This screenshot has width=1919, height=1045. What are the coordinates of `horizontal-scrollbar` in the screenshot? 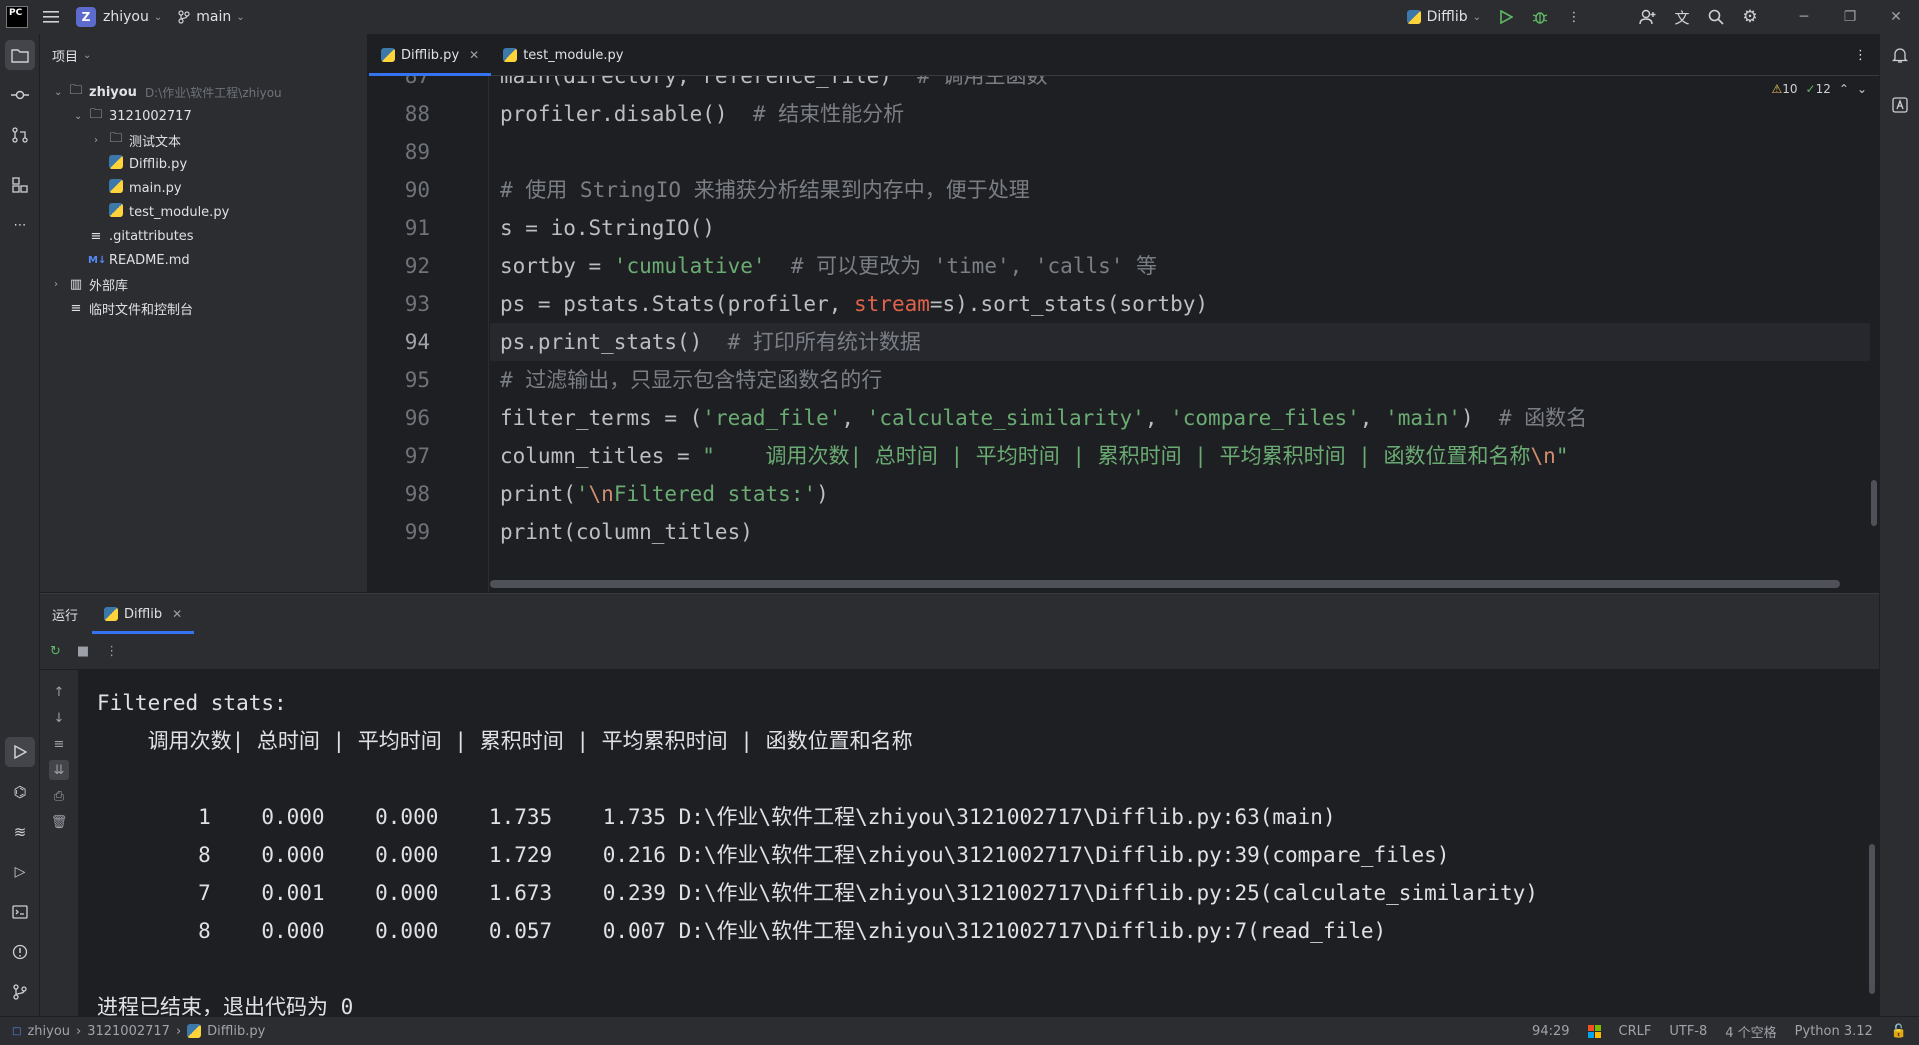 It's located at (1165, 584).